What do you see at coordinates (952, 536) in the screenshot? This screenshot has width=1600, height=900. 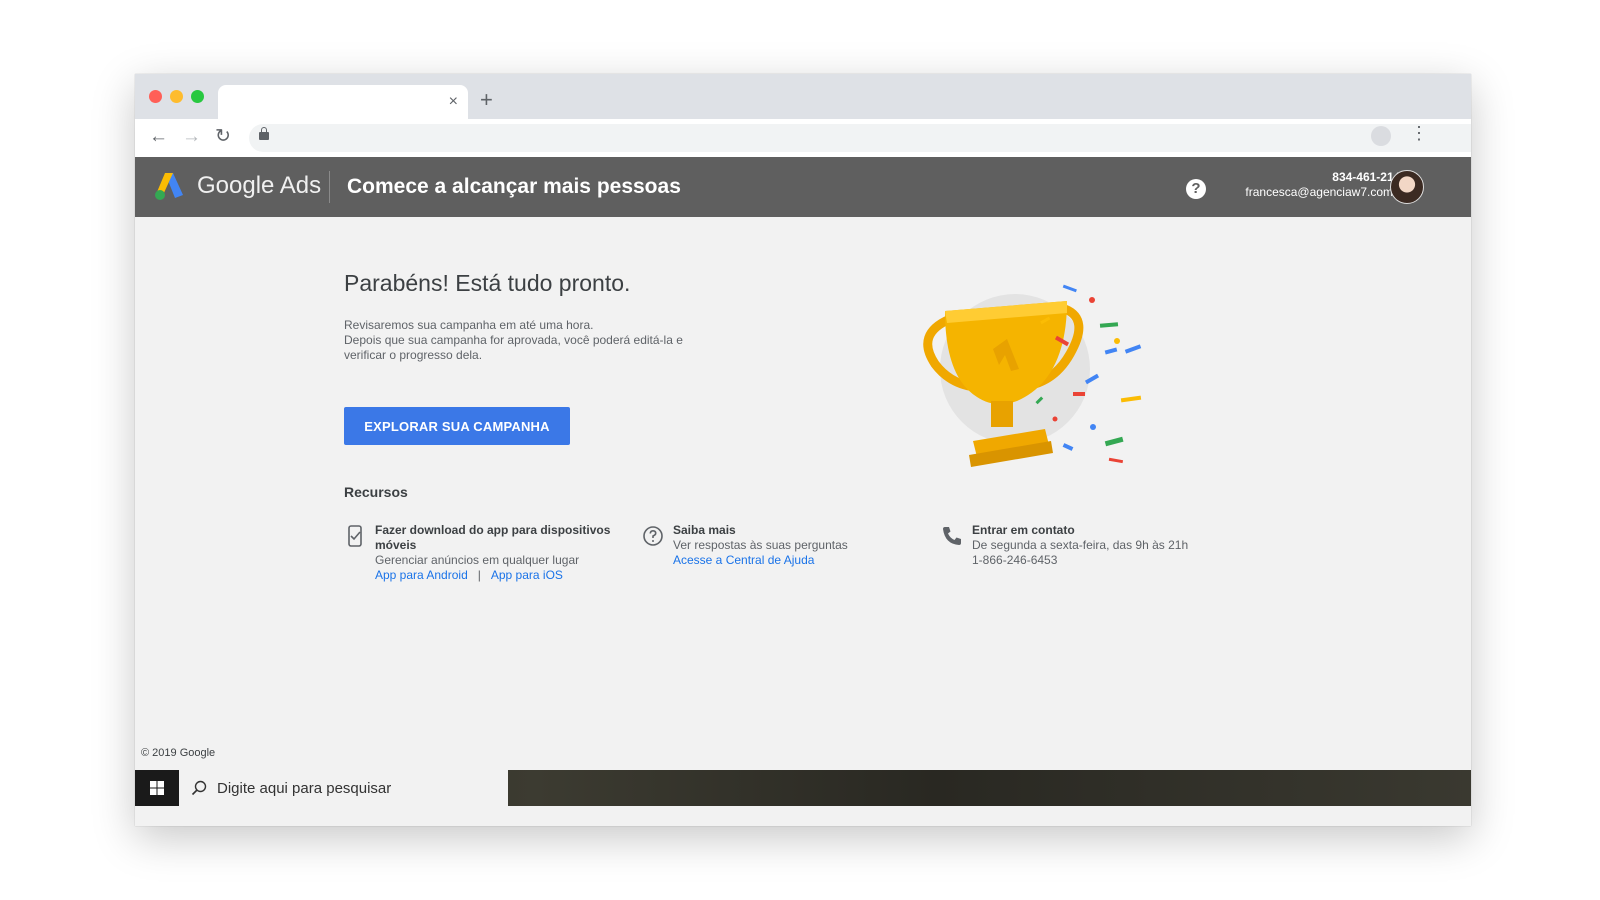 I see `phone-icon` at bounding box center [952, 536].